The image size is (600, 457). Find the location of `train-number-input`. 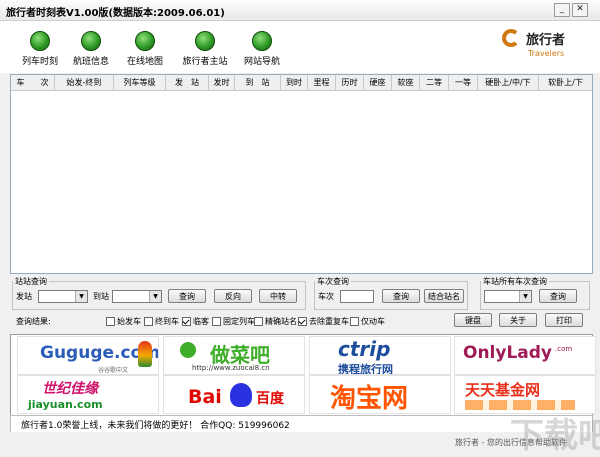

train-number-input is located at coordinates (357, 296).